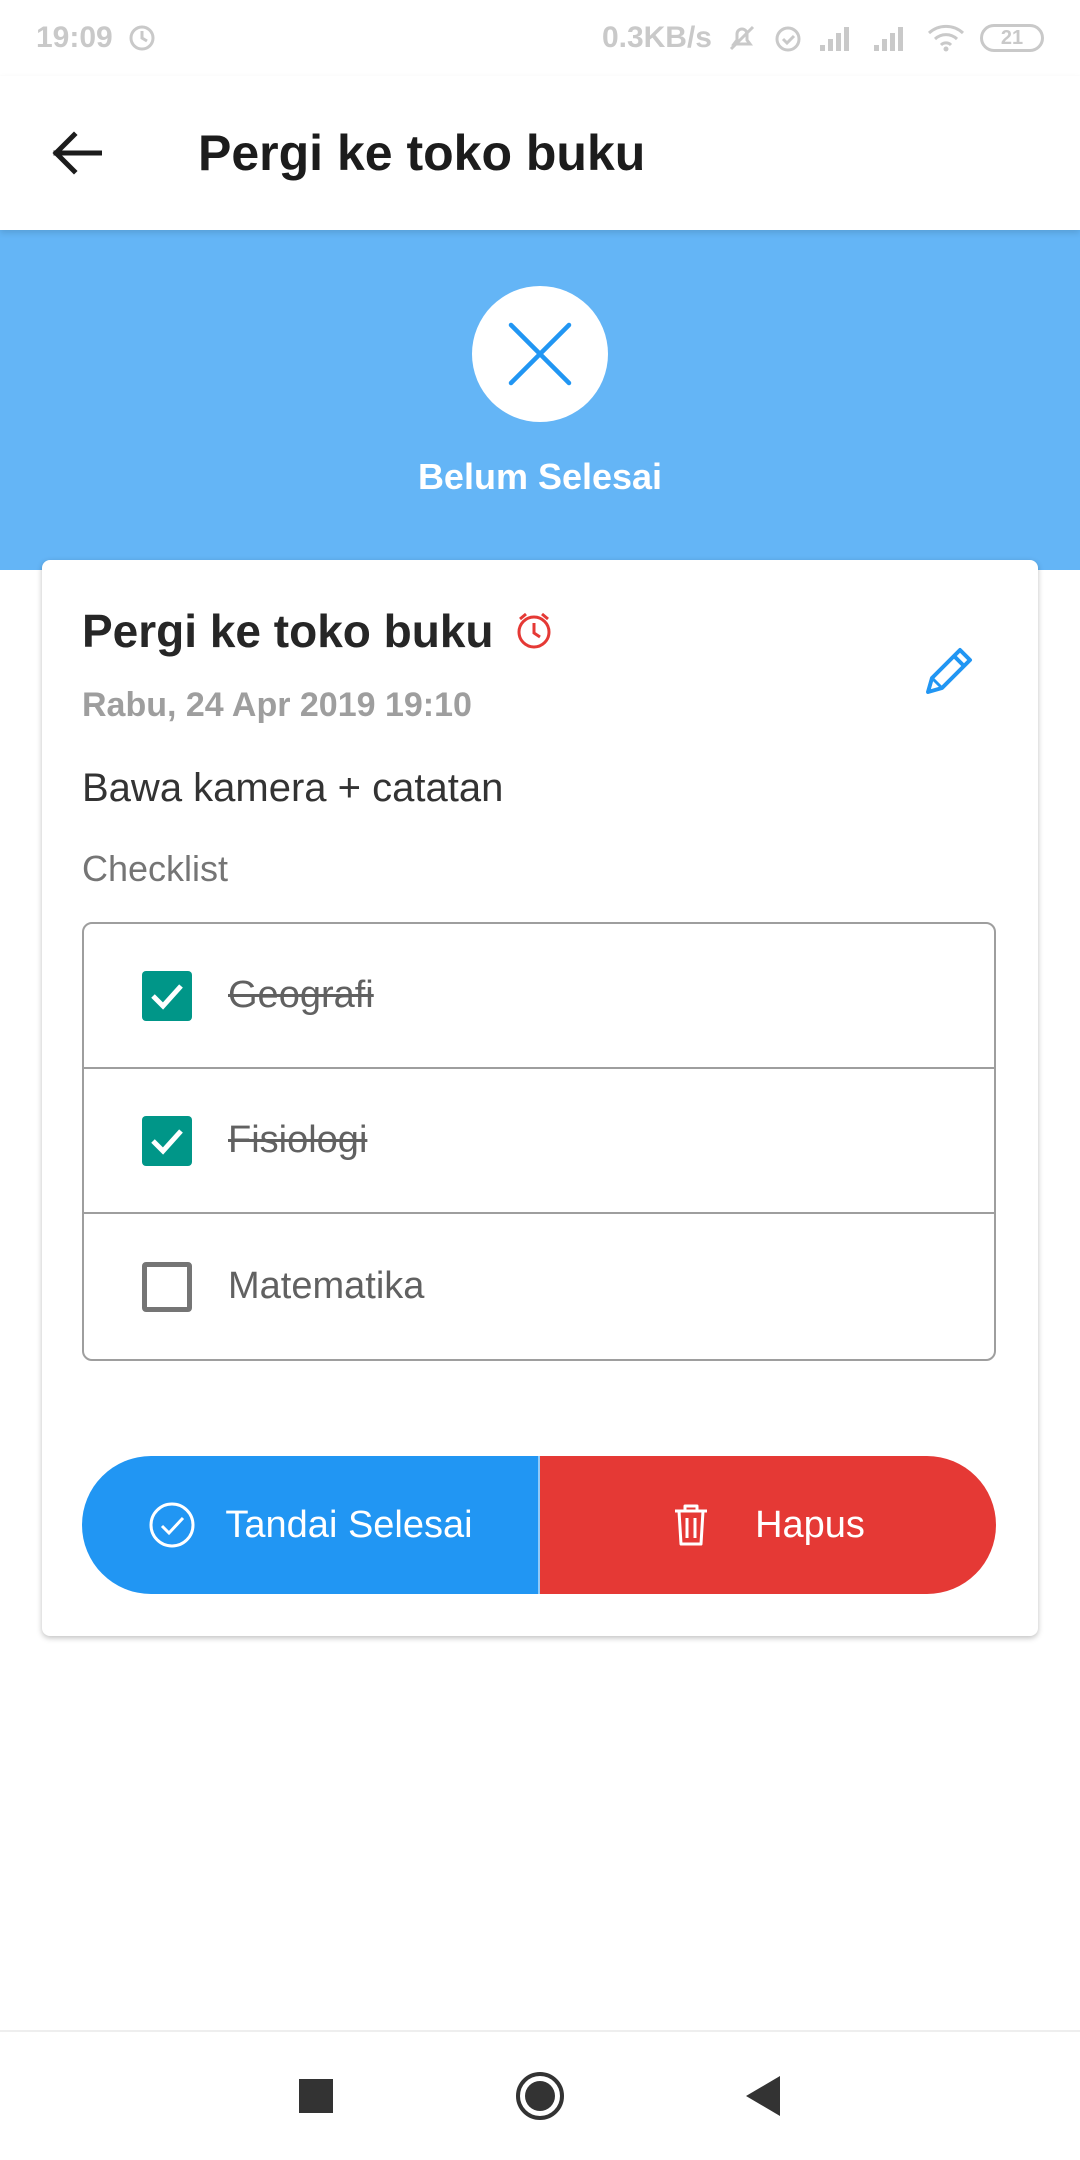 The height and width of the screenshot is (2160, 1080). Describe the element at coordinates (293, 788) in the screenshot. I see `task-description: Bawa kamera + catatan` at that location.